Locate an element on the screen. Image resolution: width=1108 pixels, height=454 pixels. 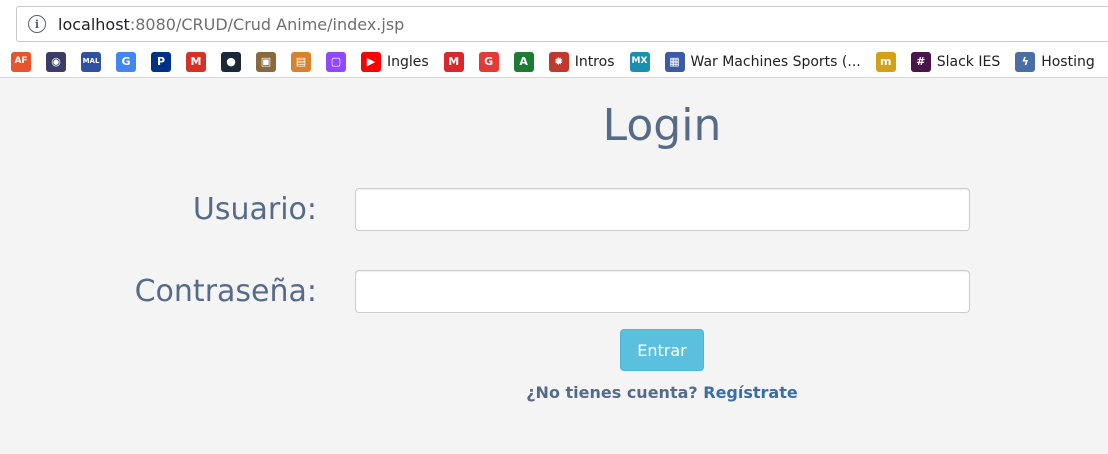
url-host: localhost is located at coordinates (94, 24).